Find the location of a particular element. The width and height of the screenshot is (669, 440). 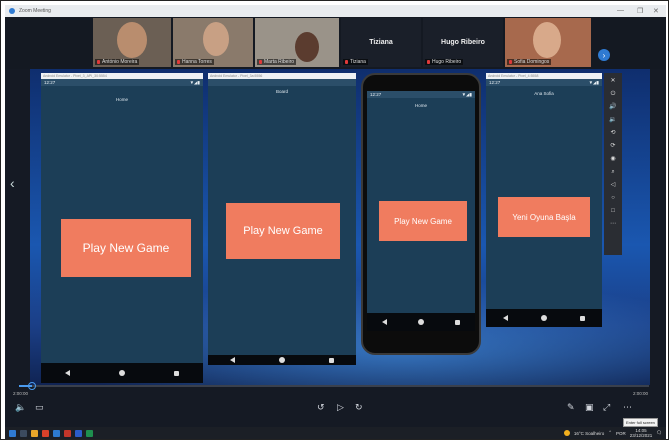

participant-tile: Marta Ribeiro is located at coordinates (297, 42).